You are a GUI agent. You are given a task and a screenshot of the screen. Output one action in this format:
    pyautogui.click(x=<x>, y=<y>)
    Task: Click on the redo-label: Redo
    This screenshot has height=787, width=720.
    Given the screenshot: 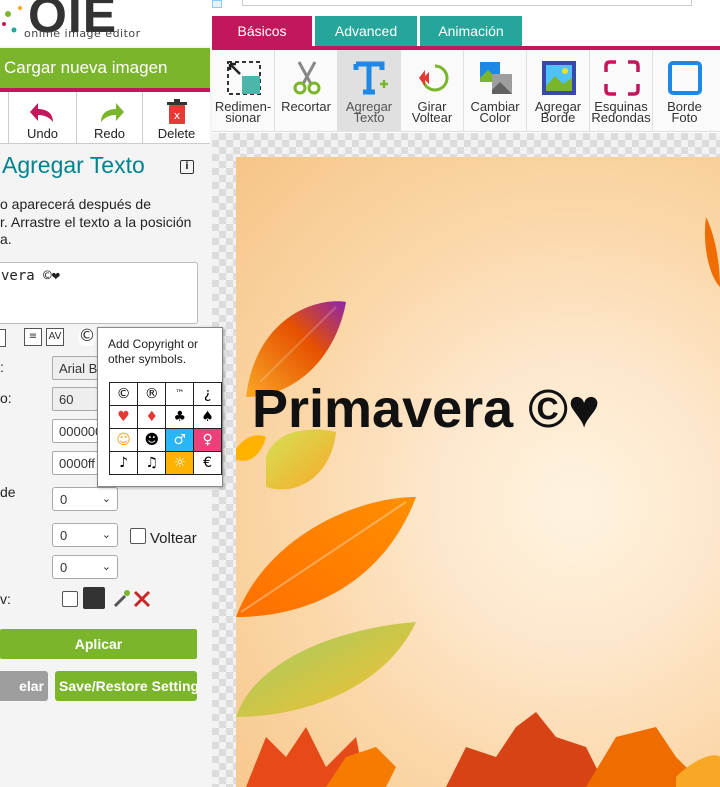 What is the action you would take?
    pyautogui.click(x=109, y=133)
    